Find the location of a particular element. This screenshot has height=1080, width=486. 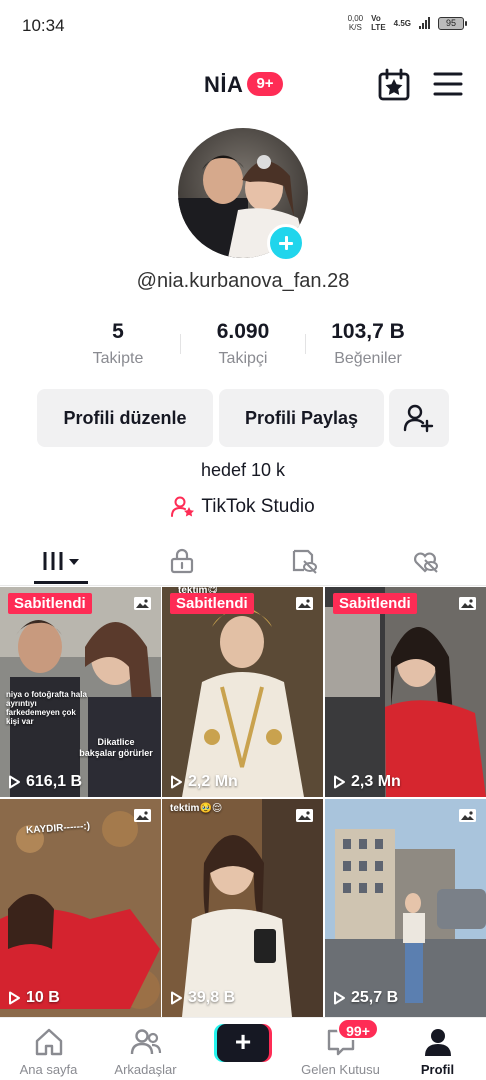

view-count: 616,1 B is located at coordinates (45, 782).